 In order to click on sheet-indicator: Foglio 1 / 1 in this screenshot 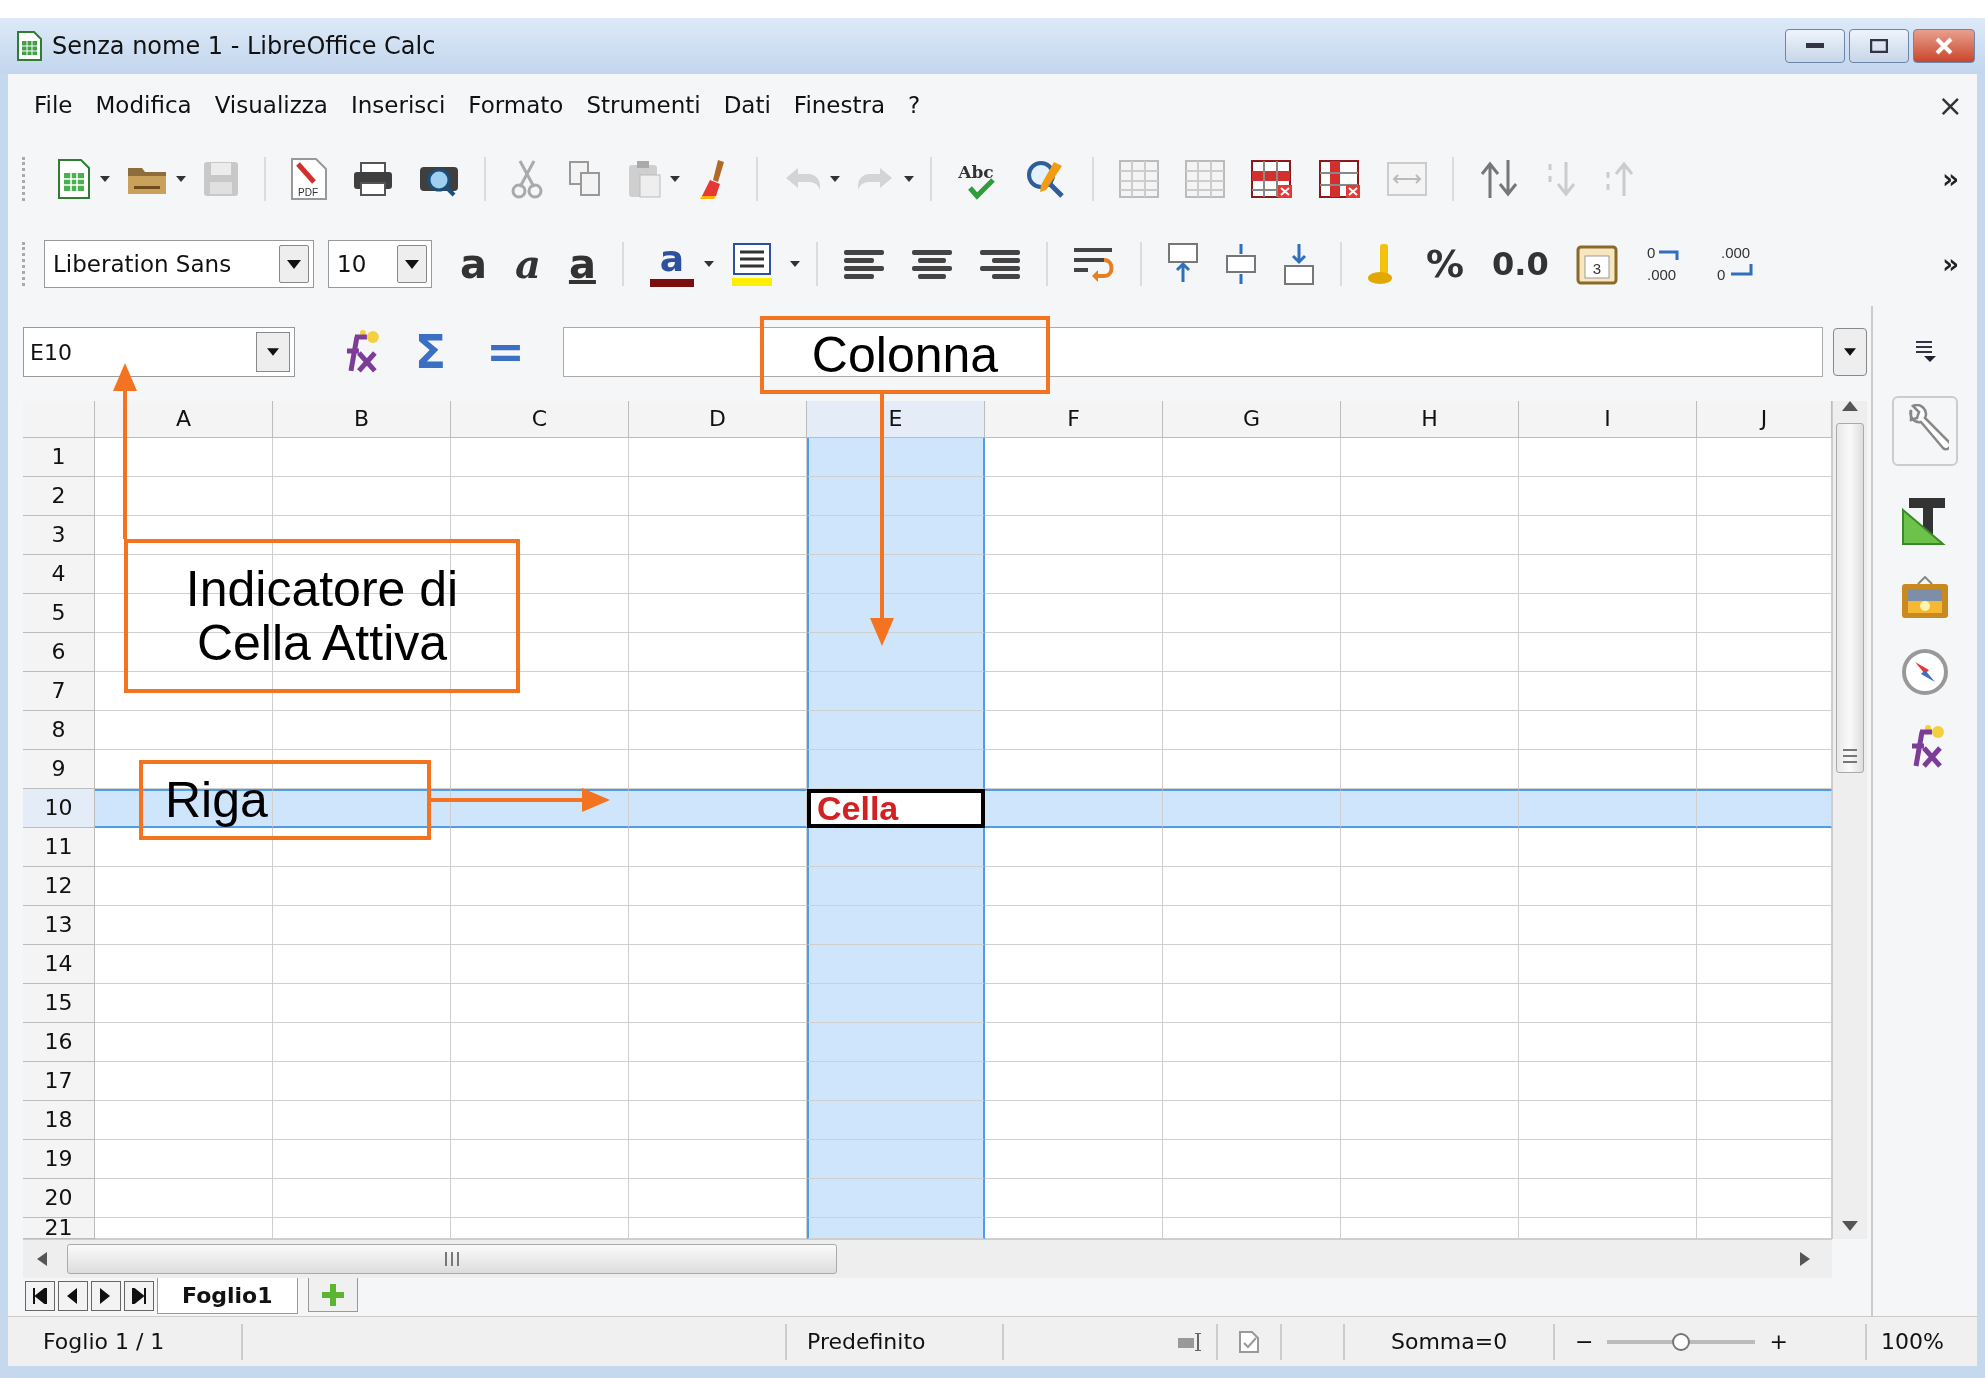, I will do `click(104, 1341)`.